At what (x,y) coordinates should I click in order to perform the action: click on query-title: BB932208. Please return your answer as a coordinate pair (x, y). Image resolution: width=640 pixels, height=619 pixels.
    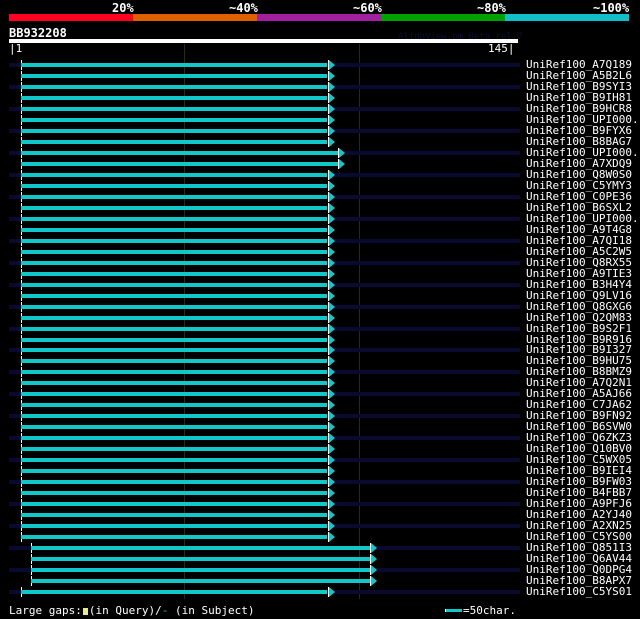
    Looking at the image, I should click on (38, 33).